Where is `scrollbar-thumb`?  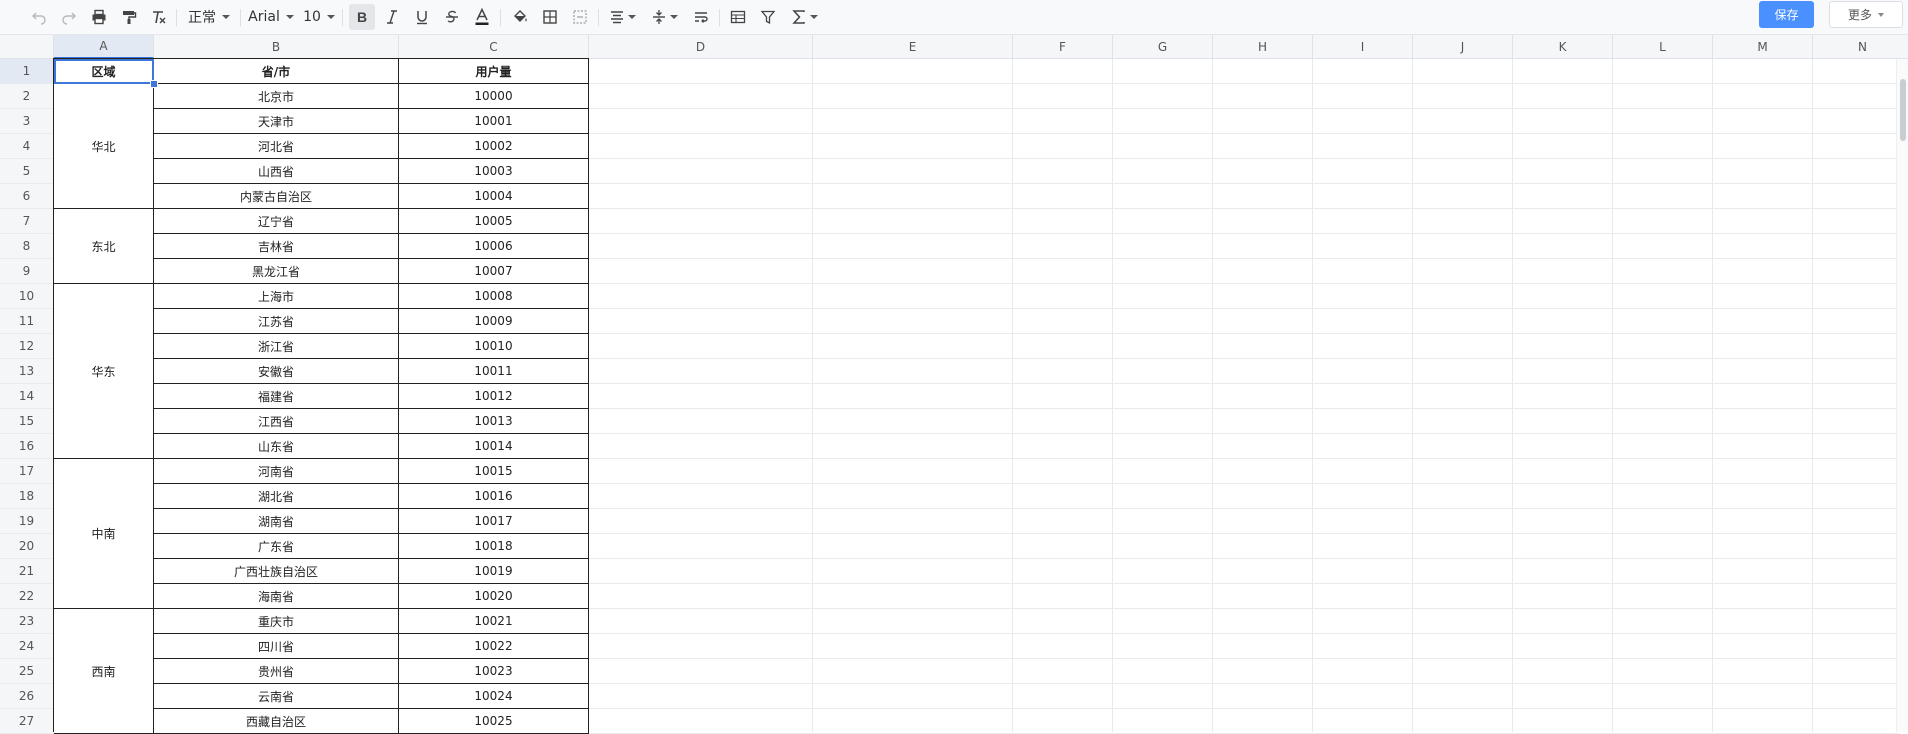
scrollbar-thumb is located at coordinates (1903, 110).